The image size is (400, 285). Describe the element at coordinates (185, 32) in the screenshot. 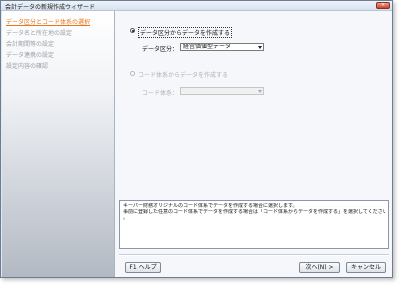

I see `radio-from-data-kind-label: データ区分からデータを作成する` at that location.